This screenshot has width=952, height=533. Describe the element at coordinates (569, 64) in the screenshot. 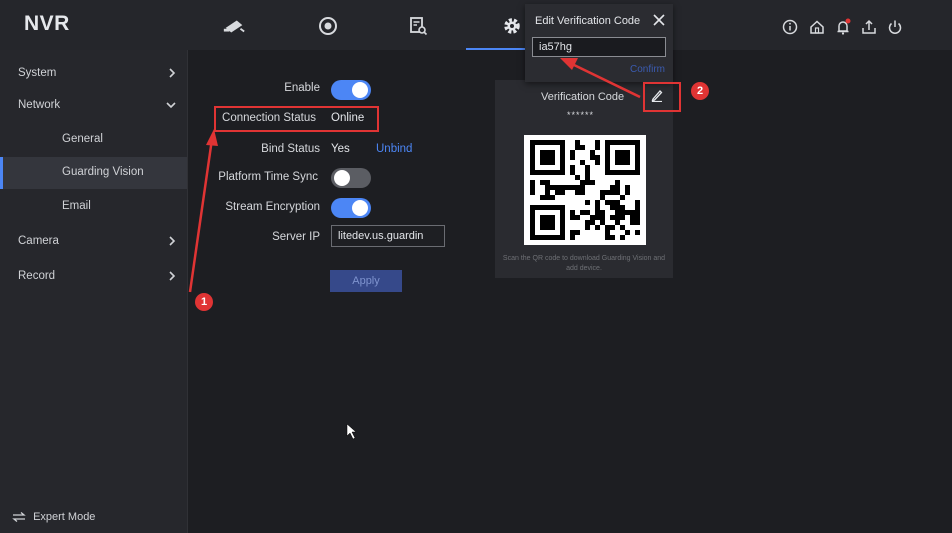

I see `arrow-2-head` at that location.